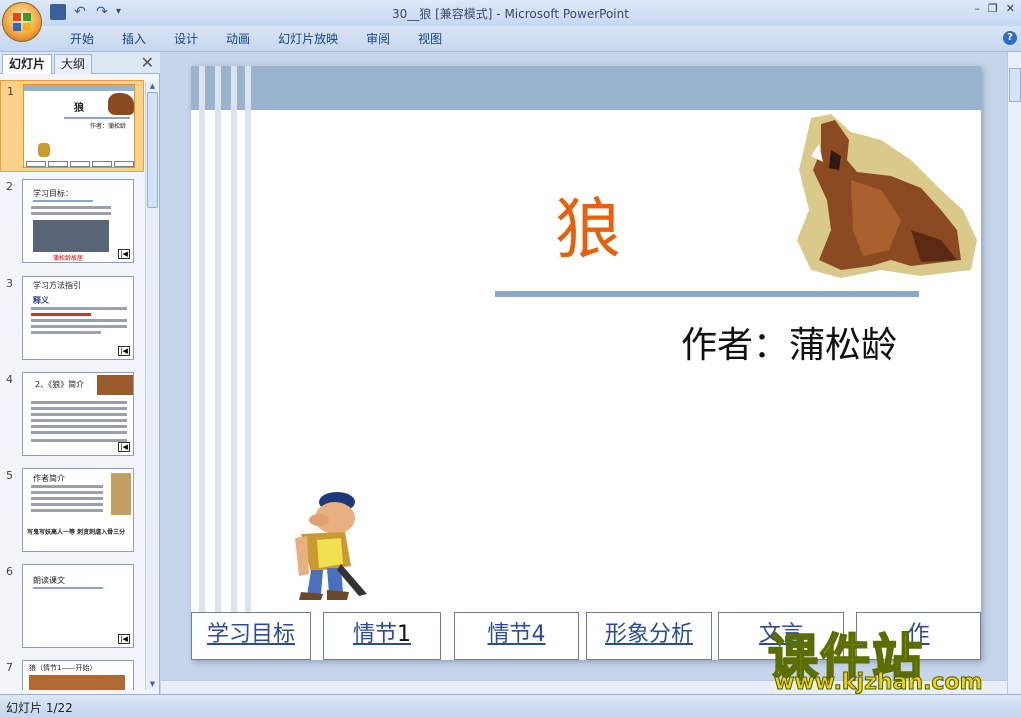  I want to click on thumb-title: 狼, so click(79, 108).